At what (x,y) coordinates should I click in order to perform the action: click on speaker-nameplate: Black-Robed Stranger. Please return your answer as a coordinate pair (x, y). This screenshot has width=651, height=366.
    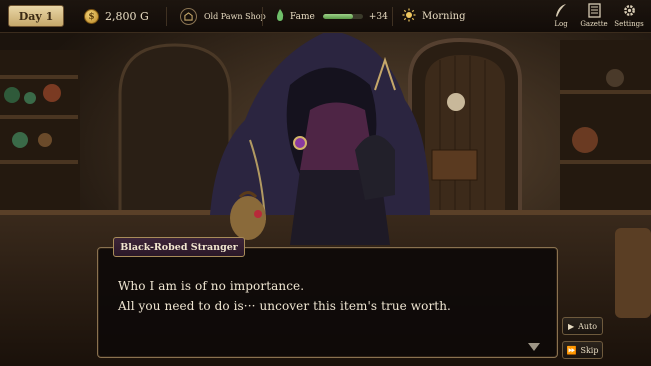
    Looking at the image, I should click on (179, 247).